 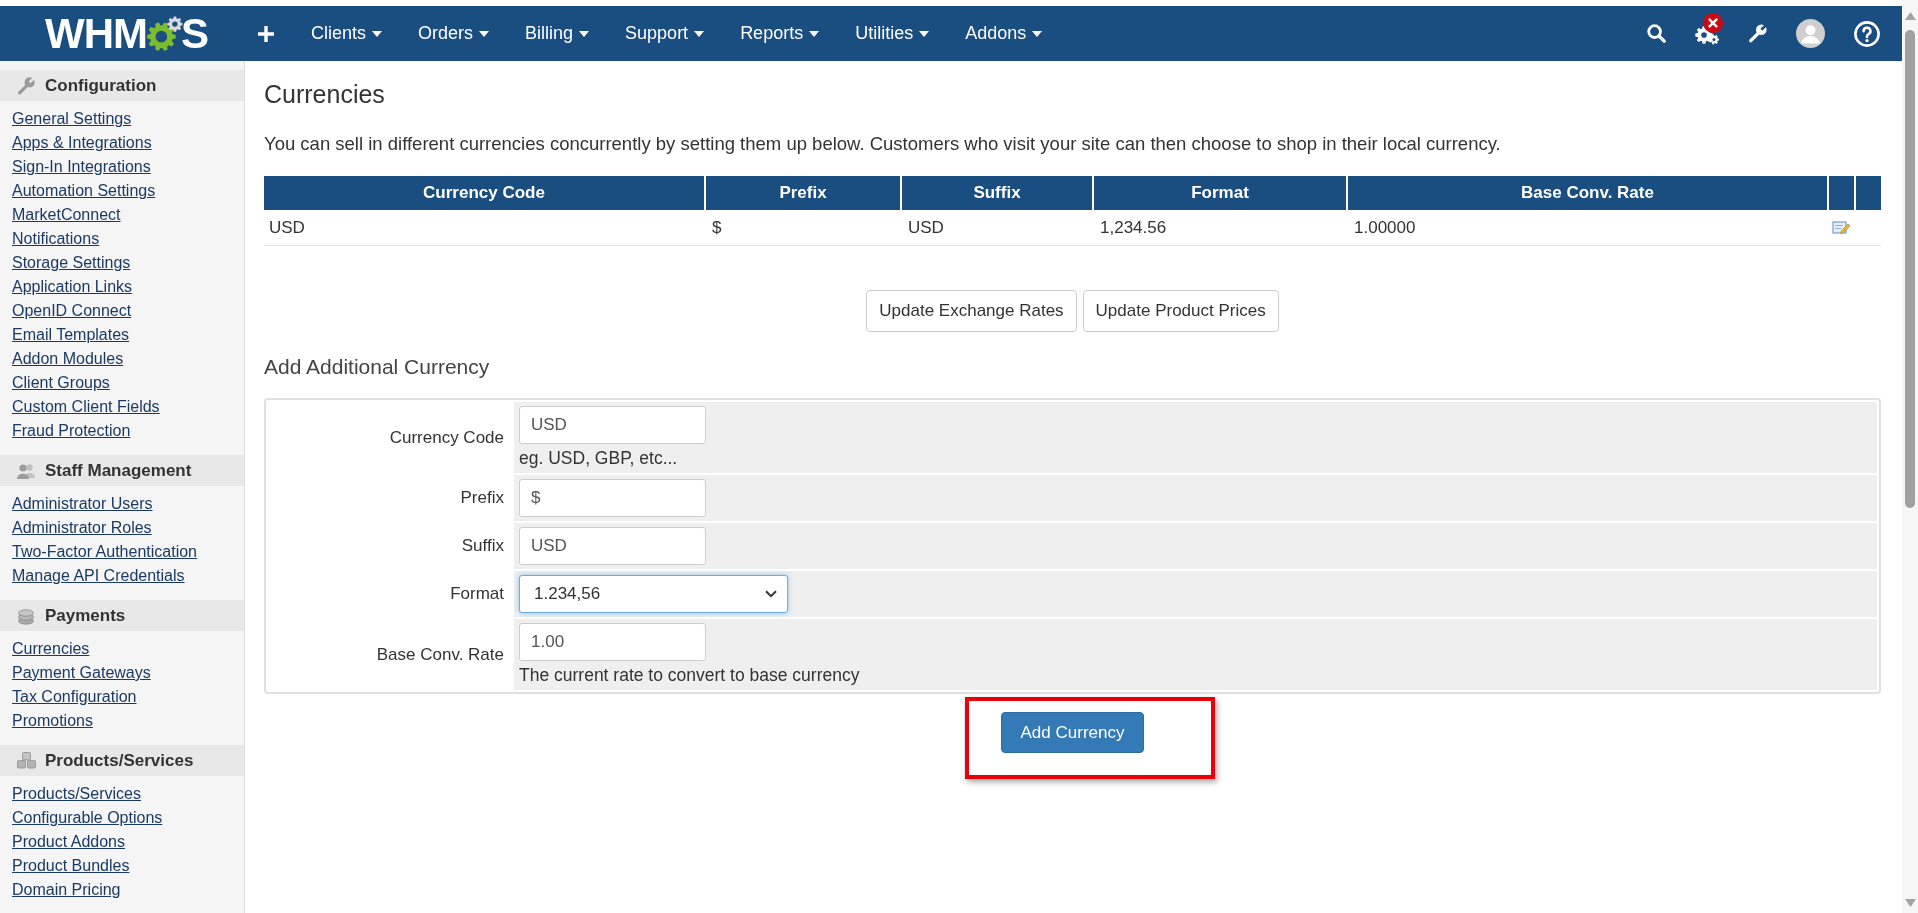 I want to click on cubes-icon, so click(x=26, y=760).